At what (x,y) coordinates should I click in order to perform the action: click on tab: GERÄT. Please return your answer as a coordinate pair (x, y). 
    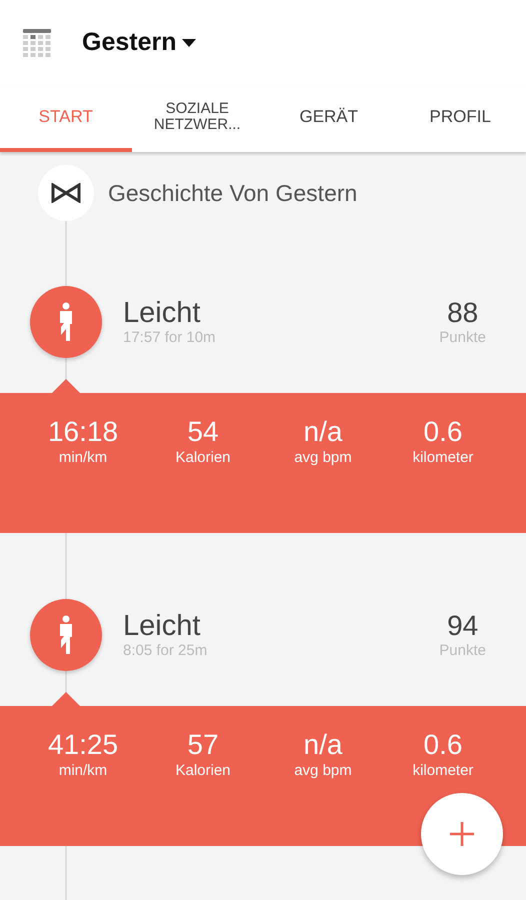
    Looking at the image, I should click on (328, 118).